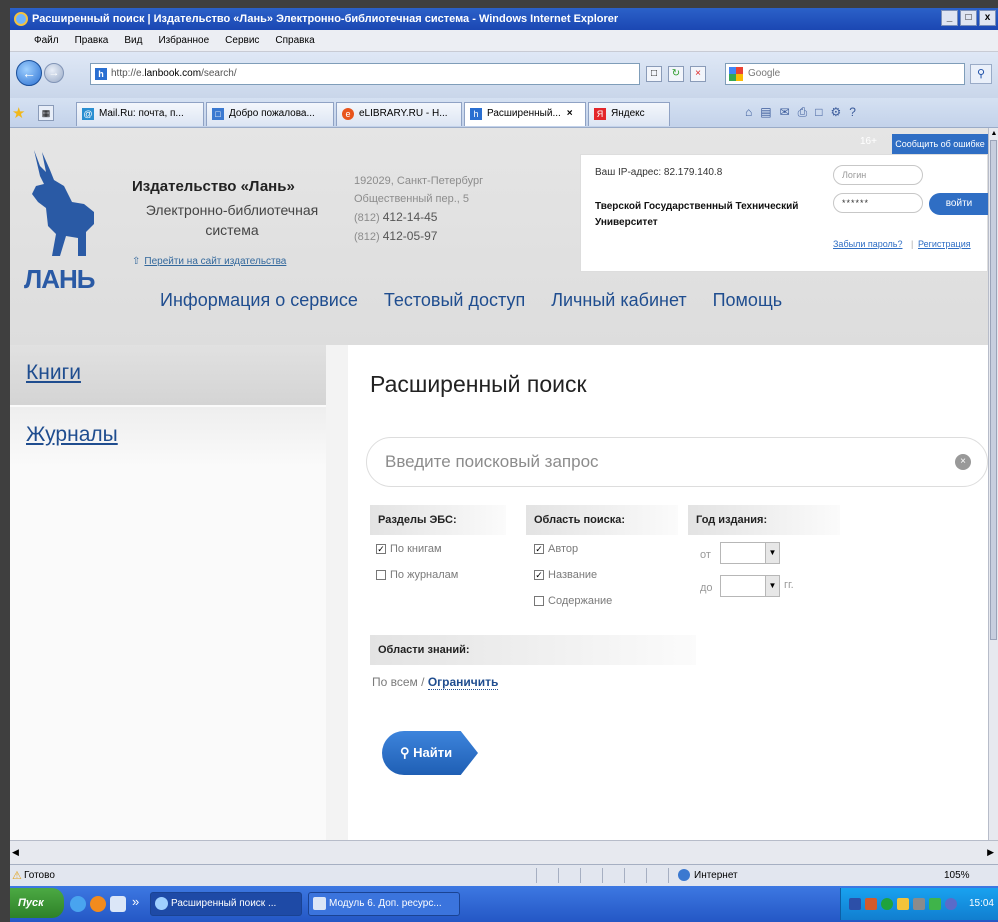 The height and width of the screenshot is (922, 998). What do you see at coordinates (990, 852) in the screenshot?
I see `scroll-right-icon: ▶` at bounding box center [990, 852].